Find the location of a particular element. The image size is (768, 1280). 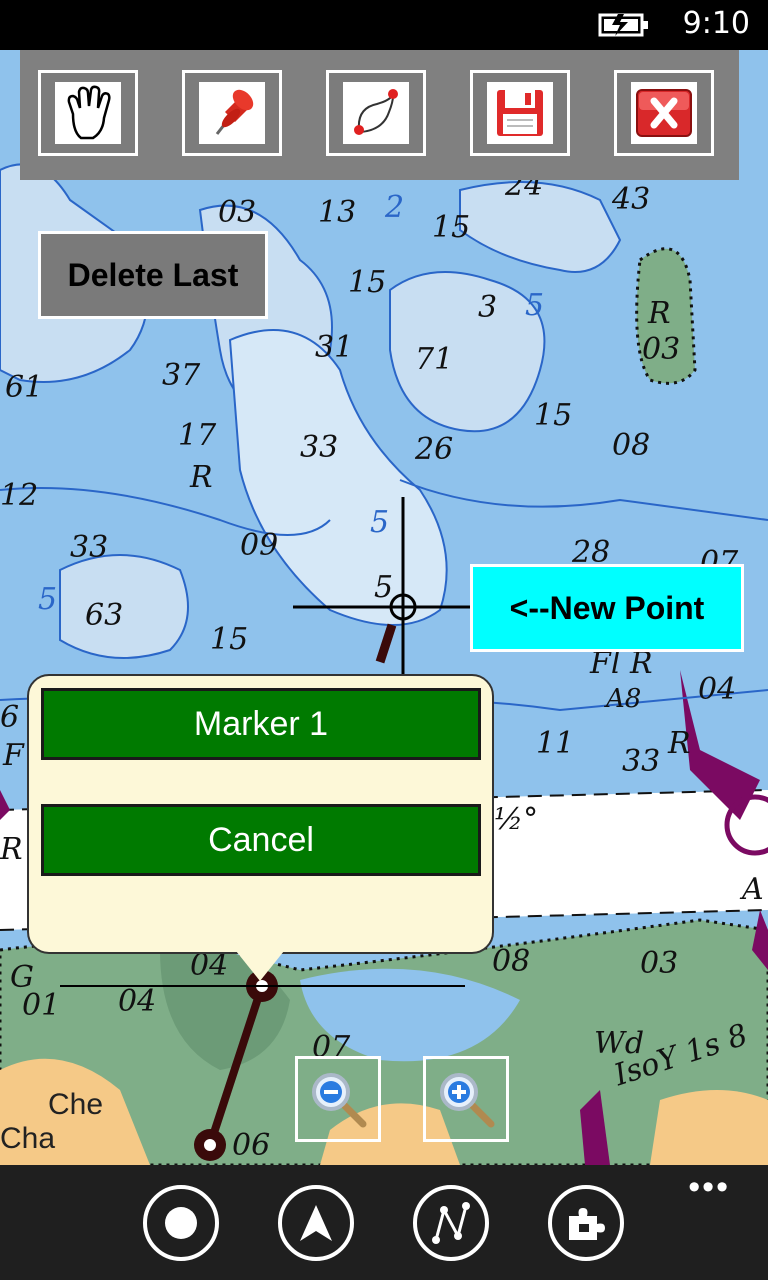

app-bar: ••• is located at coordinates (384, 1222).